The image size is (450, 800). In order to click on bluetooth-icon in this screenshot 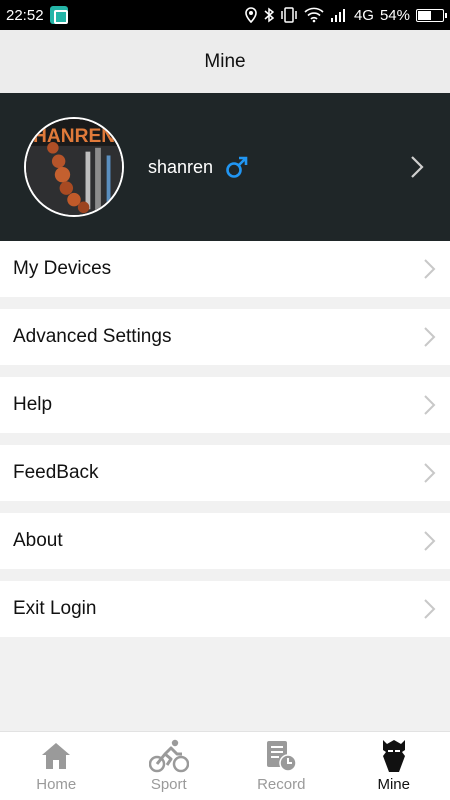, I will do `click(269, 15)`.